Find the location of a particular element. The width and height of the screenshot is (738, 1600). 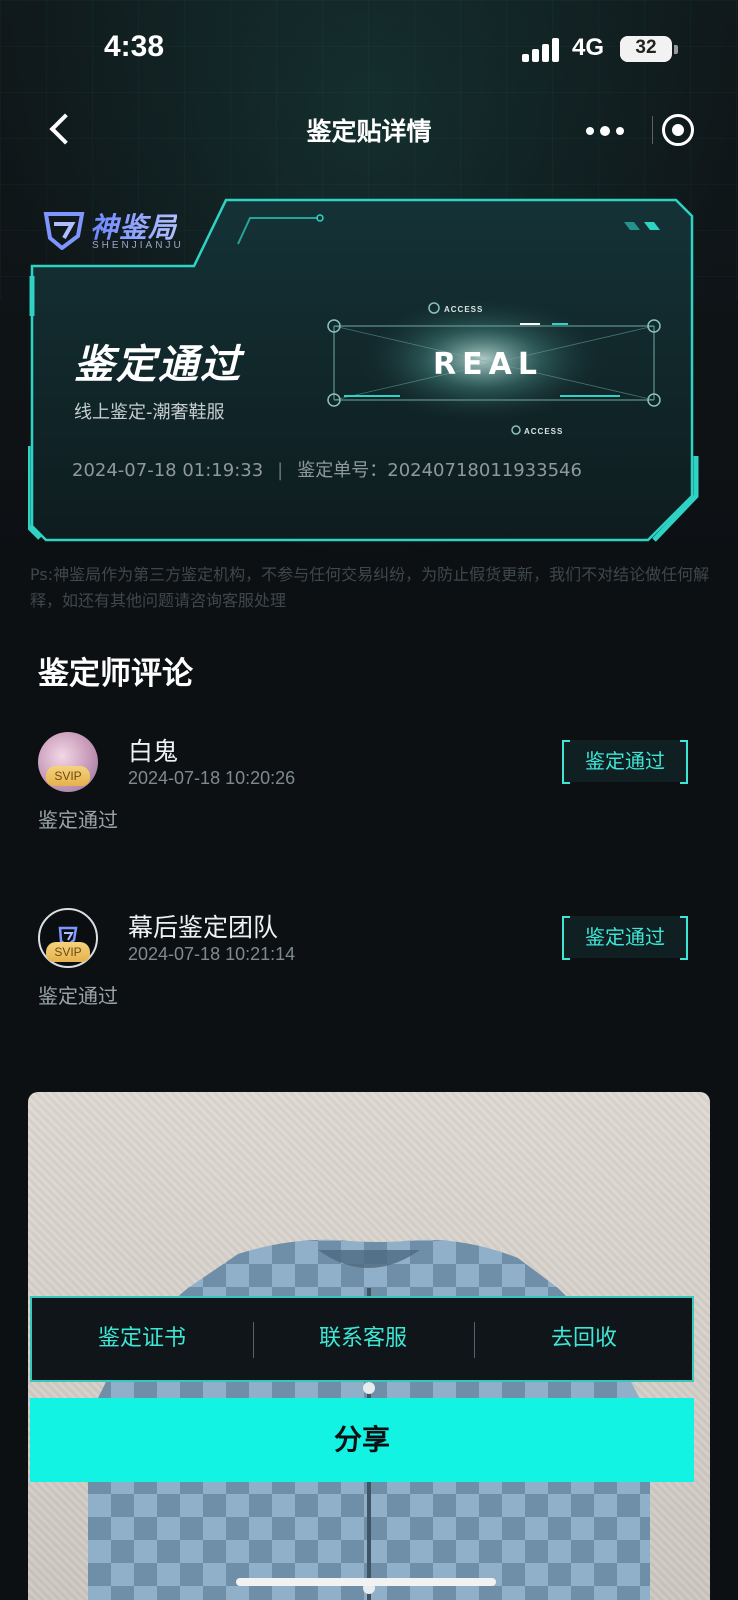

share-button: 分享 is located at coordinates (362, 1440).